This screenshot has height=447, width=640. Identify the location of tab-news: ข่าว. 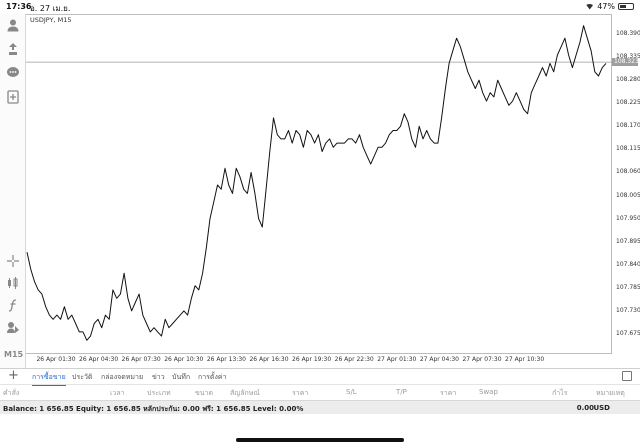
(158, 377).